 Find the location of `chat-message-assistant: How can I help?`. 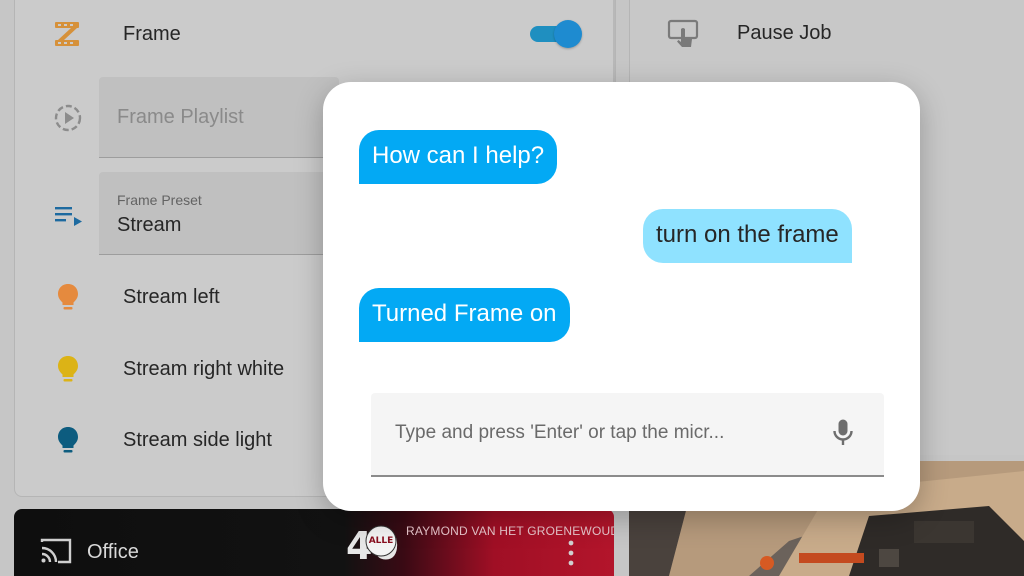

chat-message-assistant: How can I help? is located at coordinates (458, 157).